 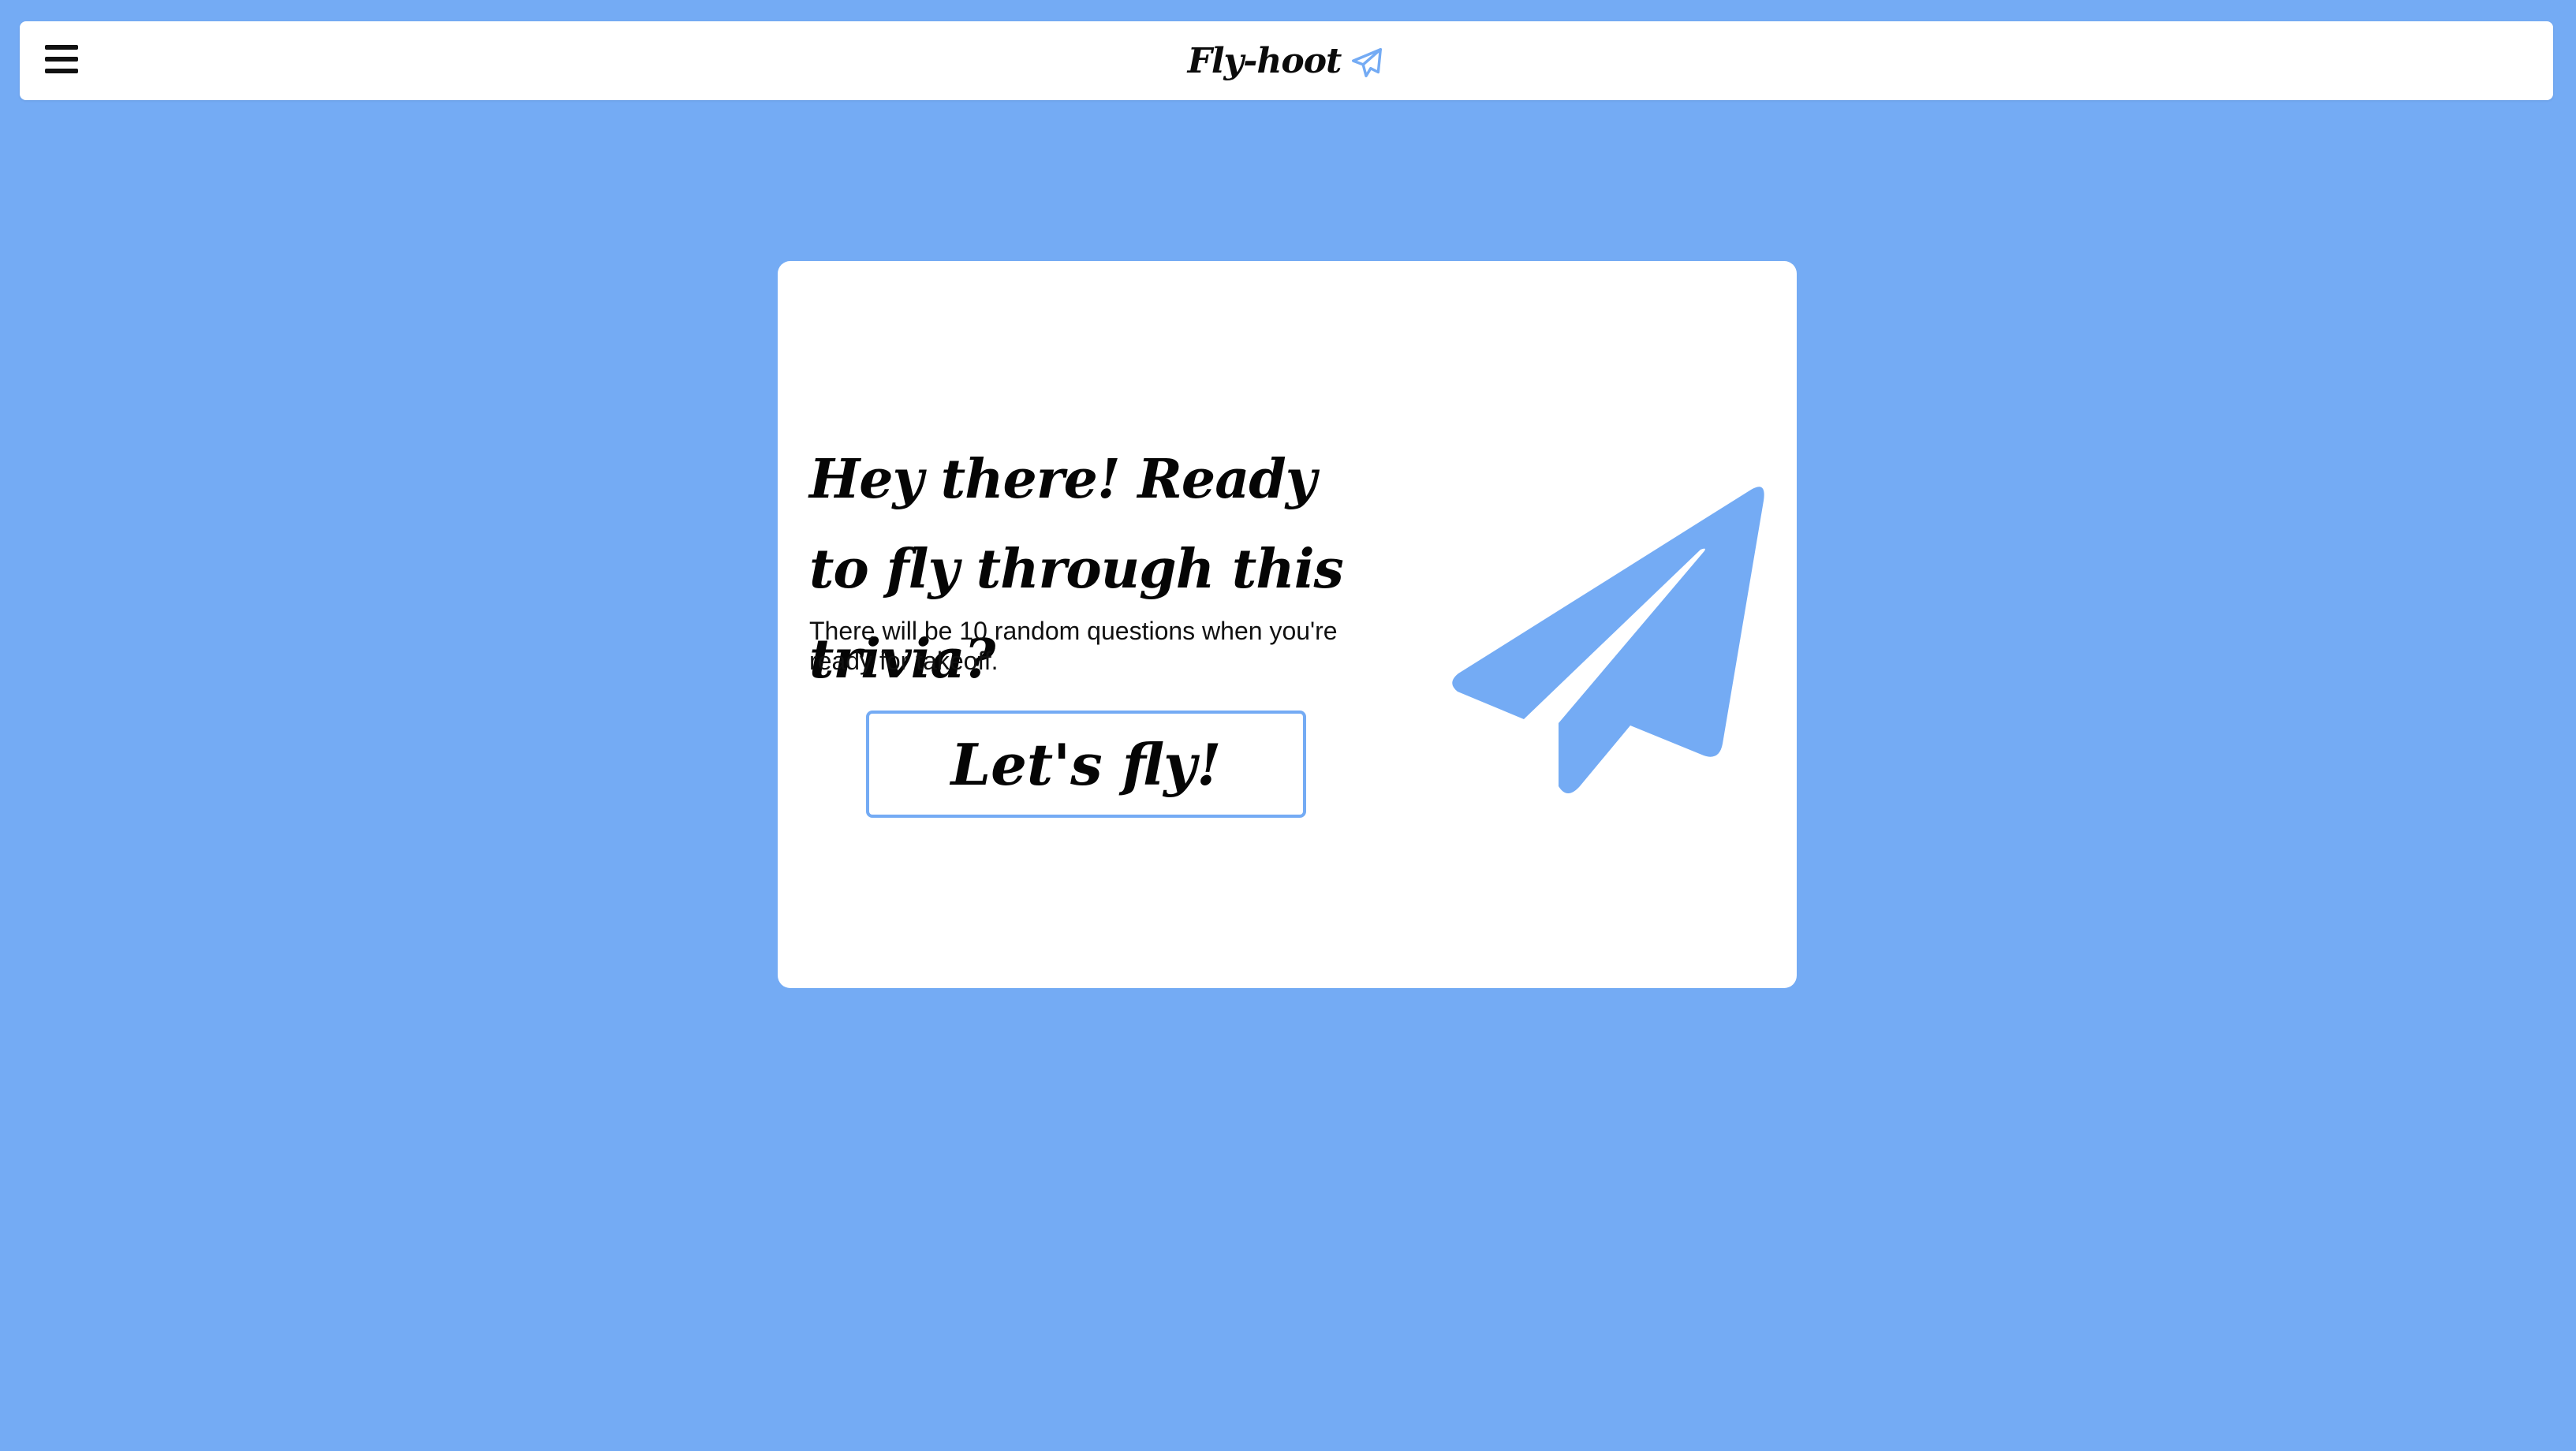 I want to click on paper-plane-icon, so click(x=1608, y=640).